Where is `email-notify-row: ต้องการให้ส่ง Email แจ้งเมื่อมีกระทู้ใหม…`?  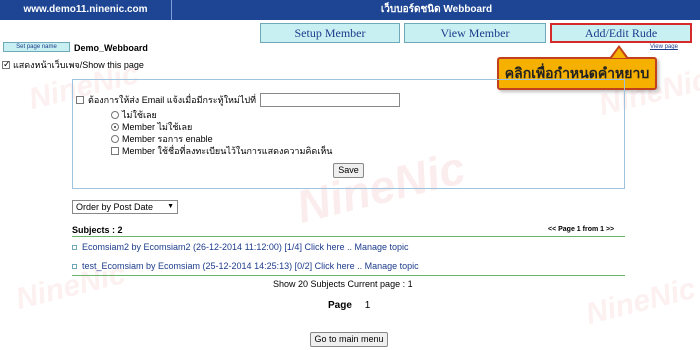
email-notify-row: ต้องการให้ส่ง Email แจ้งเมื่อมีกระทู้ใหม… is located at coordinates (238, 100).